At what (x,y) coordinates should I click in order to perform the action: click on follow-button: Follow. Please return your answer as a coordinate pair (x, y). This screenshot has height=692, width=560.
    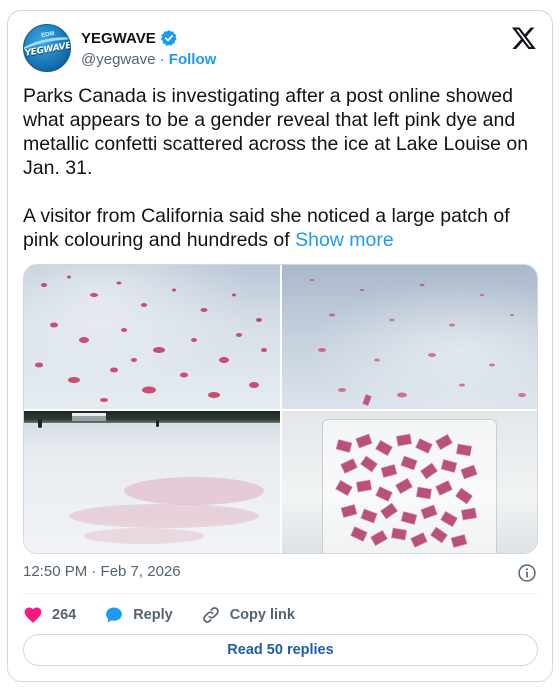
    Looking at the image, I should click on (193, 59).